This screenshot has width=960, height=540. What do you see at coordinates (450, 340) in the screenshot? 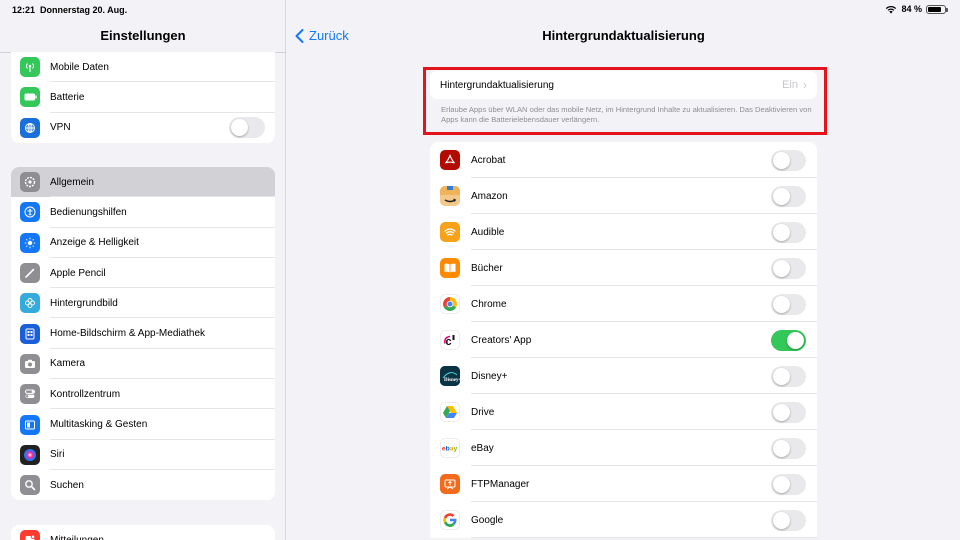
I see `creators-app-icon: c` at bounding box center [450, 340].